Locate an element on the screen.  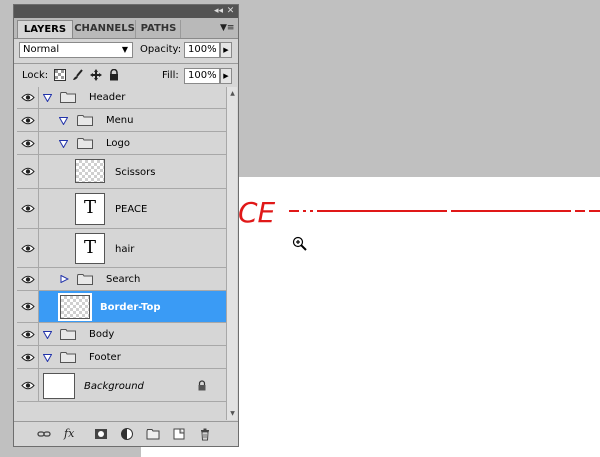
blend-opacity-row: Normal ▼ Opacity: 100% ▶ is located at coordinates (126, 50).